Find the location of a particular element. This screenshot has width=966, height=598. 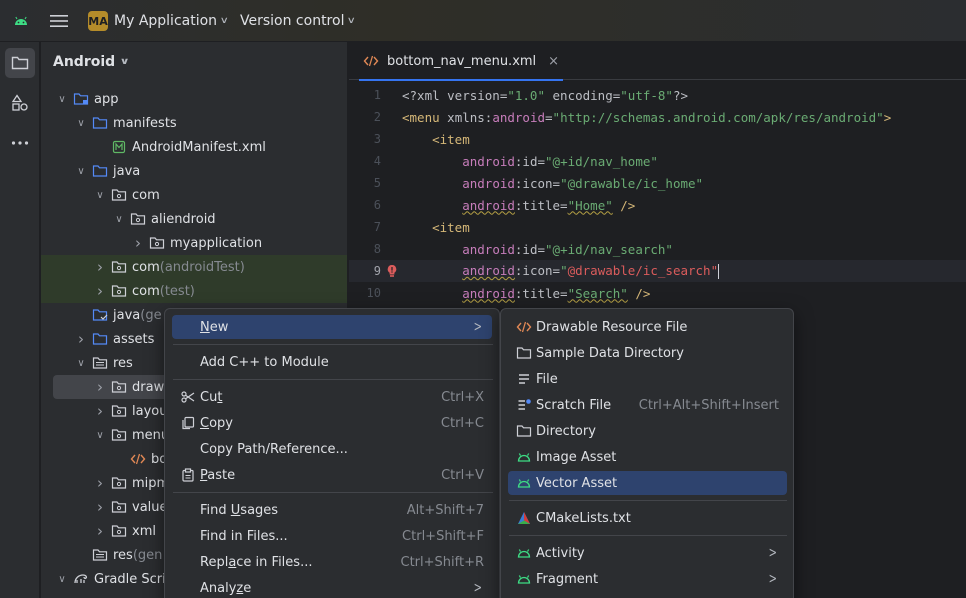

code-token: encoding= is located at coordinates (583, 95).